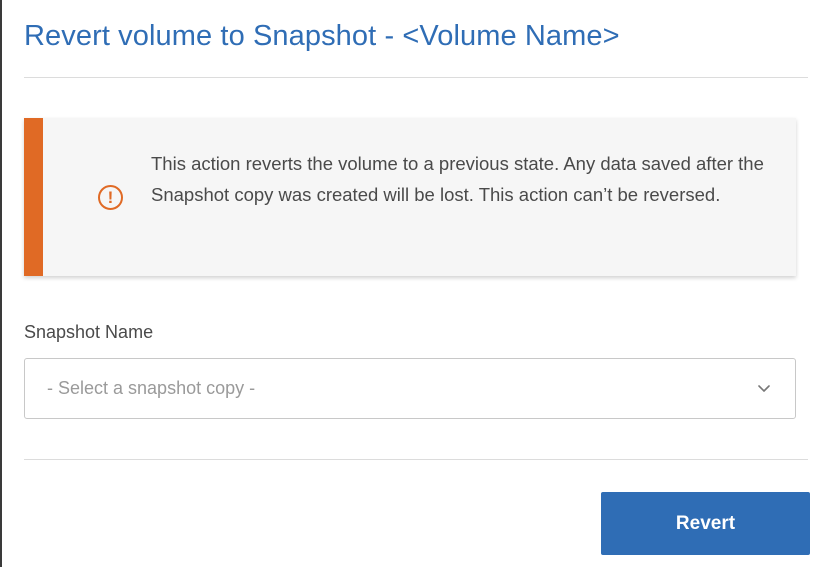 Image resolution: width=830 pixels, height=567 pixels. What do you see at coordinates (410, 388) in the screenshot?
I see `snapshot-select: - Select a snapshot copy -` at bounding box center [410, 388].